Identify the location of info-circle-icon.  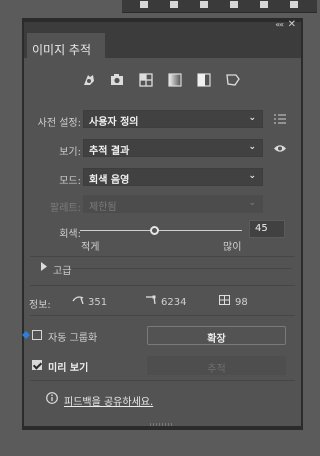
(52, 398).